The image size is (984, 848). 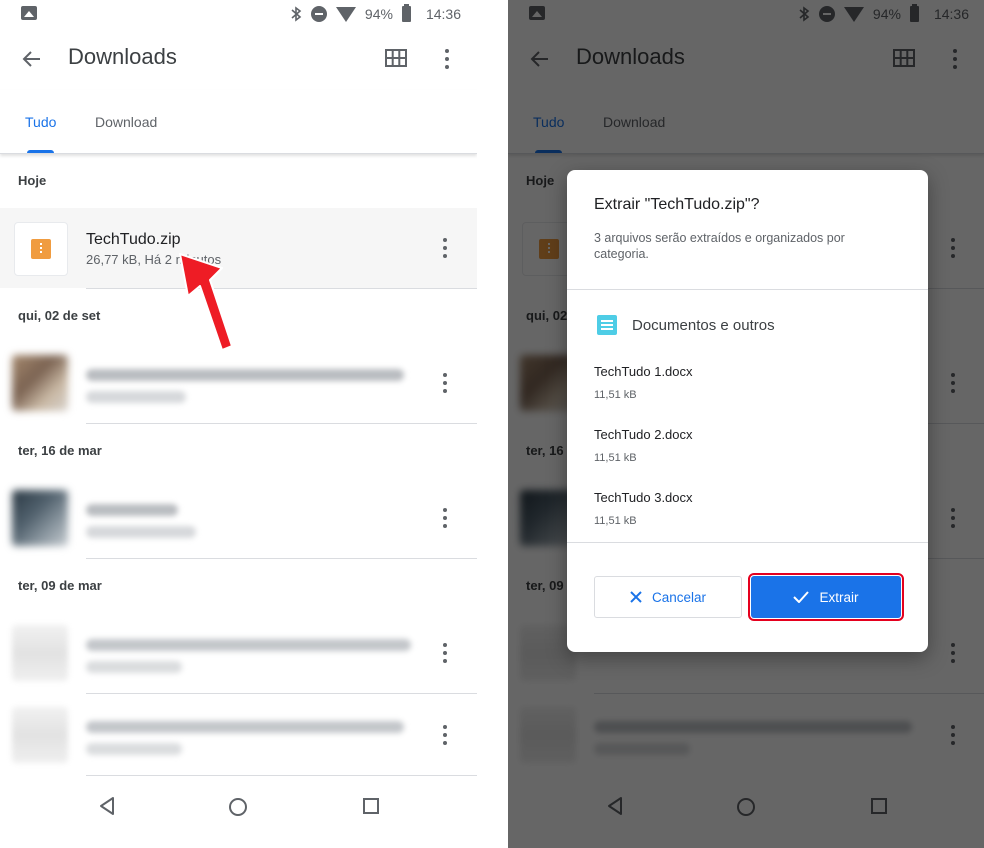 What do you see at coordinates (643, 434) in the screenshot?
I see `archive-item-name: TechTudo 2.docx` at bounding box center [643, 434].